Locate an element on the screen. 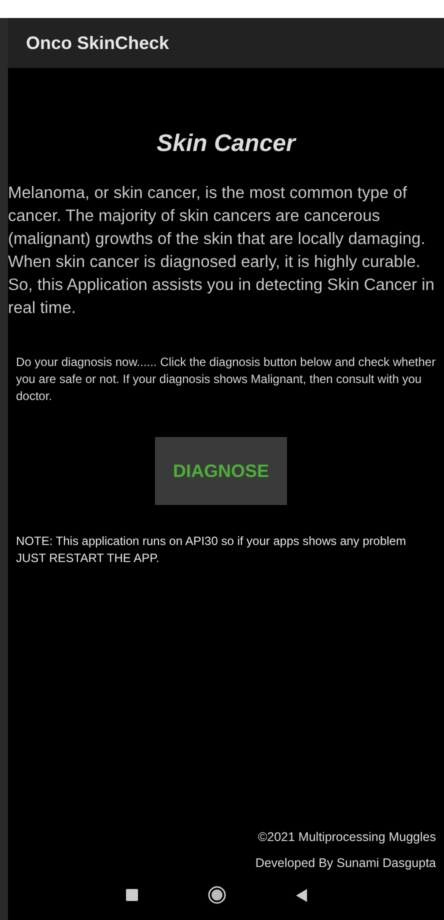 This screenshot has height=920, width=444. app-title: Onco SkinCheck is located at coordinates (98, 43).